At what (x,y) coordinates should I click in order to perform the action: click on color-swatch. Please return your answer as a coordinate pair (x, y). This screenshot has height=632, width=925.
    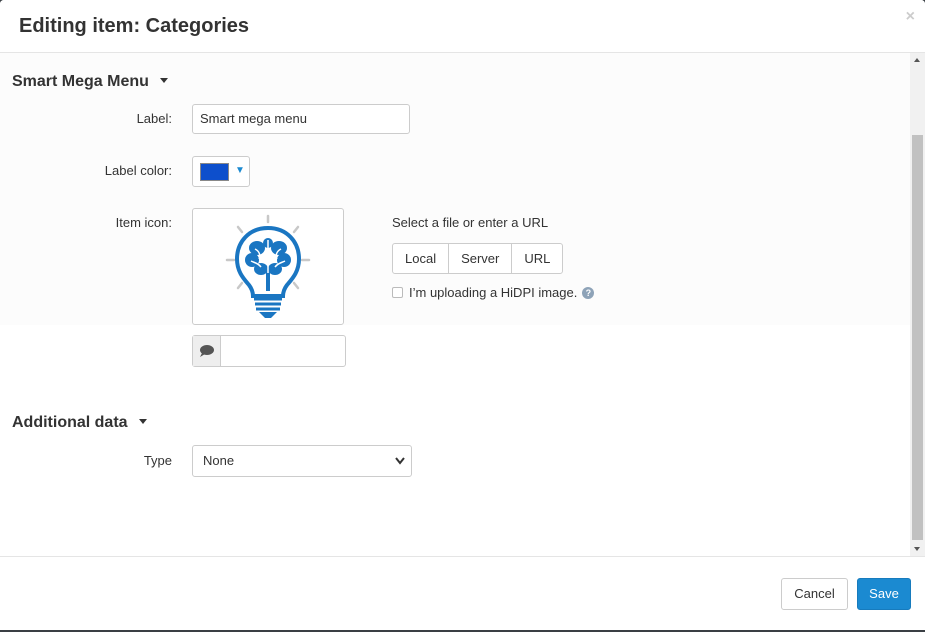
    Looking at the image, I should click on (214, 172).